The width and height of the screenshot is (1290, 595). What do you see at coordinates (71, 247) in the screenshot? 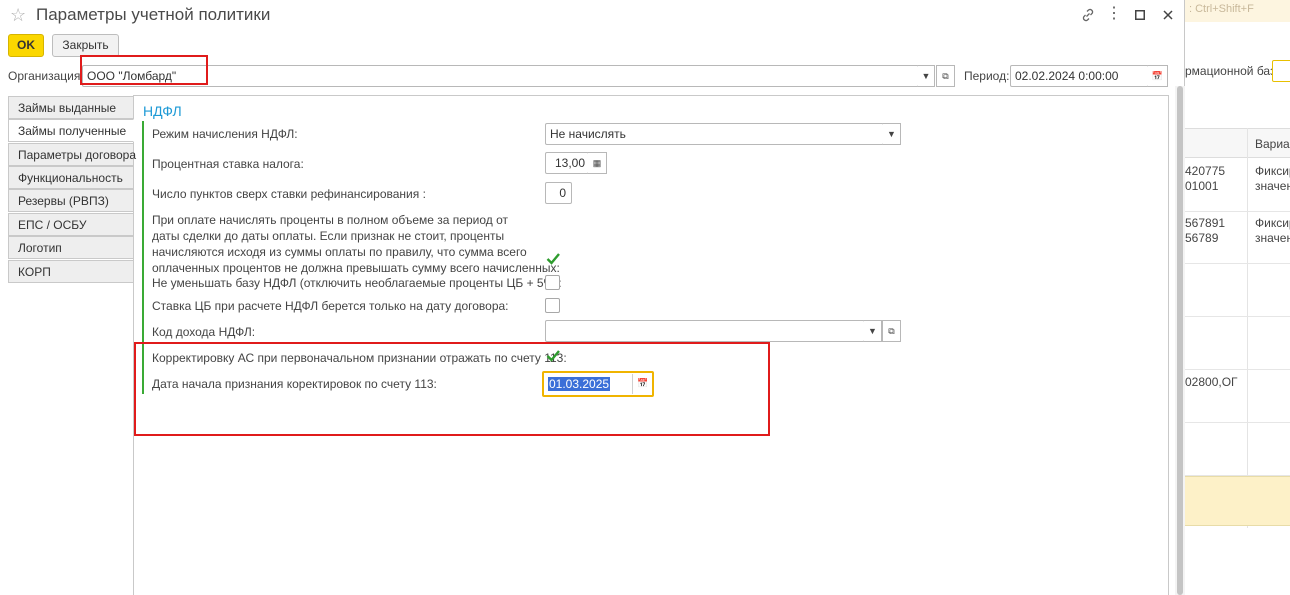
I see `tab-logo: Логотип` at bounding box center [71, 247].